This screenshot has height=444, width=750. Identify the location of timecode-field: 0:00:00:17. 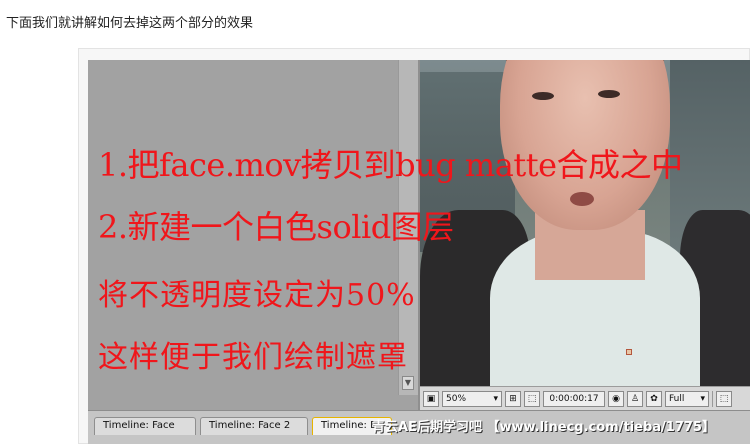
(574, 398).